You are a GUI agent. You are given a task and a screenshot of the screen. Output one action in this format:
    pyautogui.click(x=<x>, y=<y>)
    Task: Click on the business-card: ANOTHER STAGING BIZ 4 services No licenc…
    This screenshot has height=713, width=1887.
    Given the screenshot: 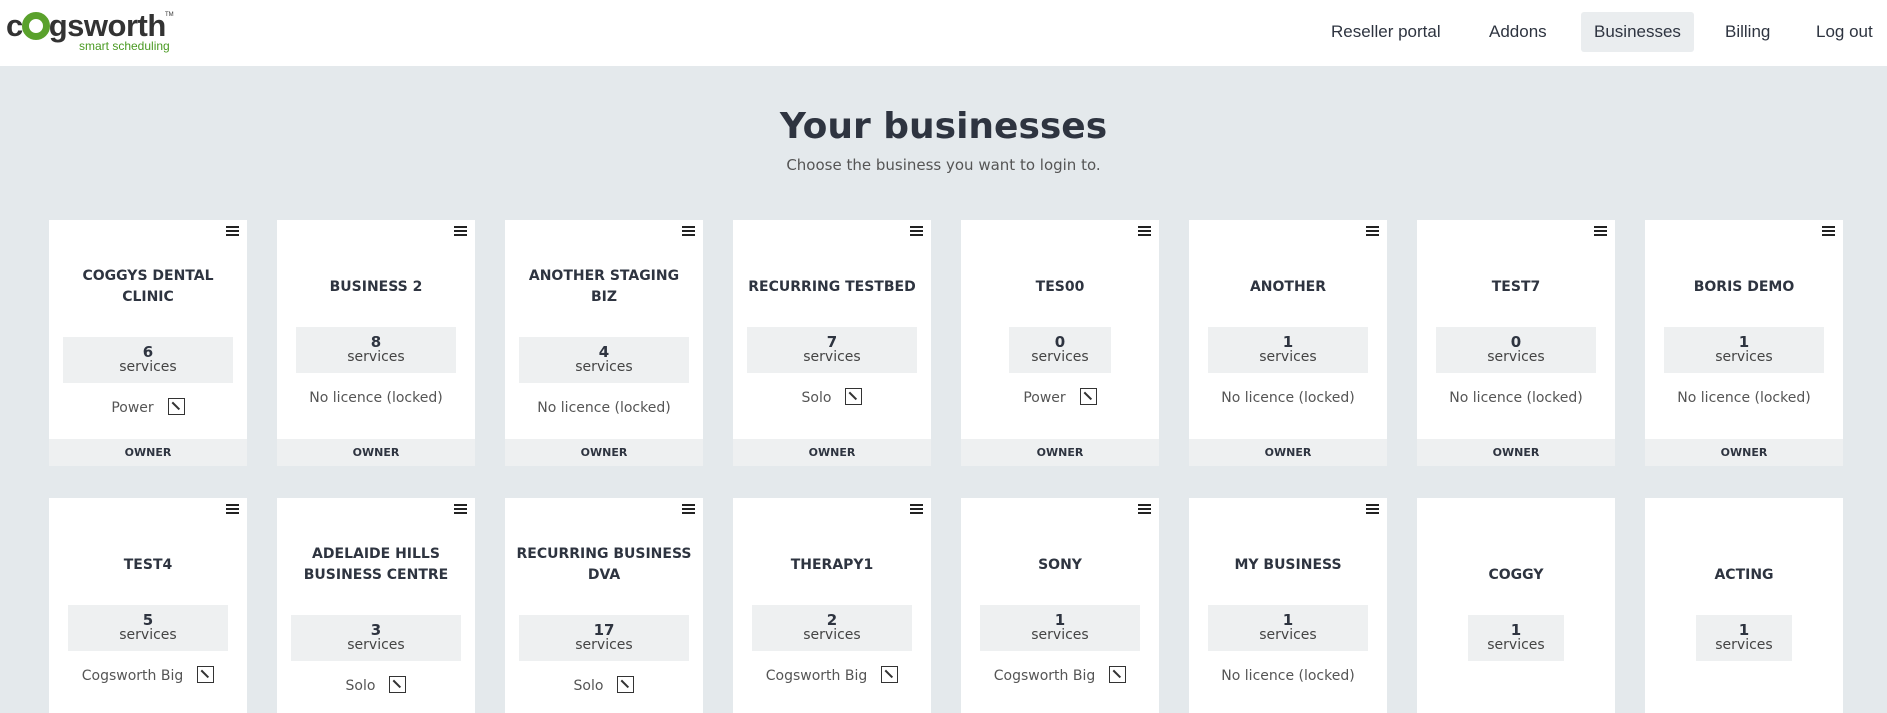 What is the action you would take?
    pyautogui.click(x=604, y=343)
    